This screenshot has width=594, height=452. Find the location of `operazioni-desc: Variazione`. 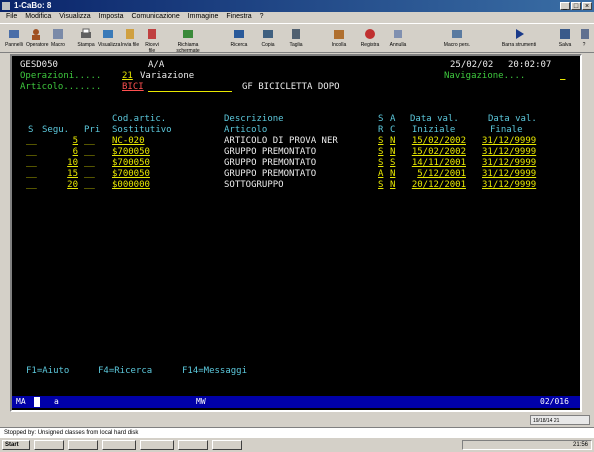

operazioni-desc: Variazione is located at coordinates (167, 76).